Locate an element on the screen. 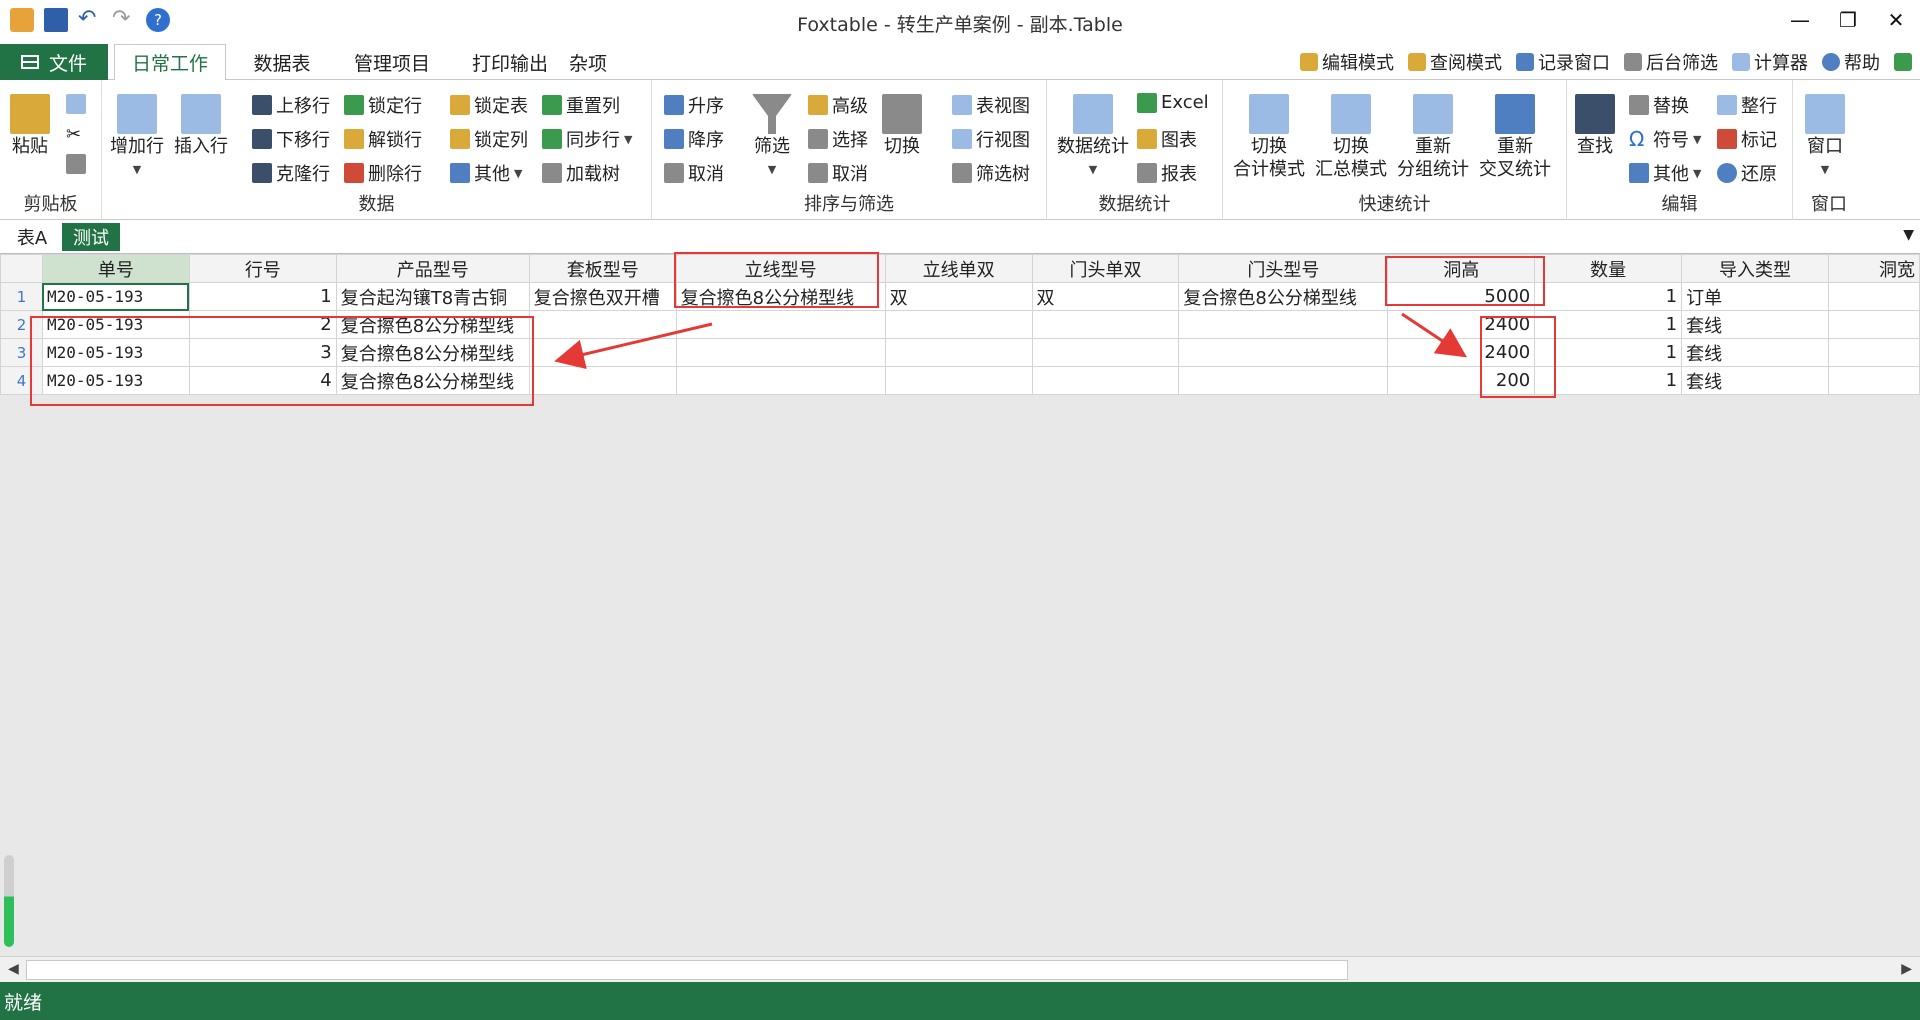  excel-button: Excel is located at coordinates (1173, 102).